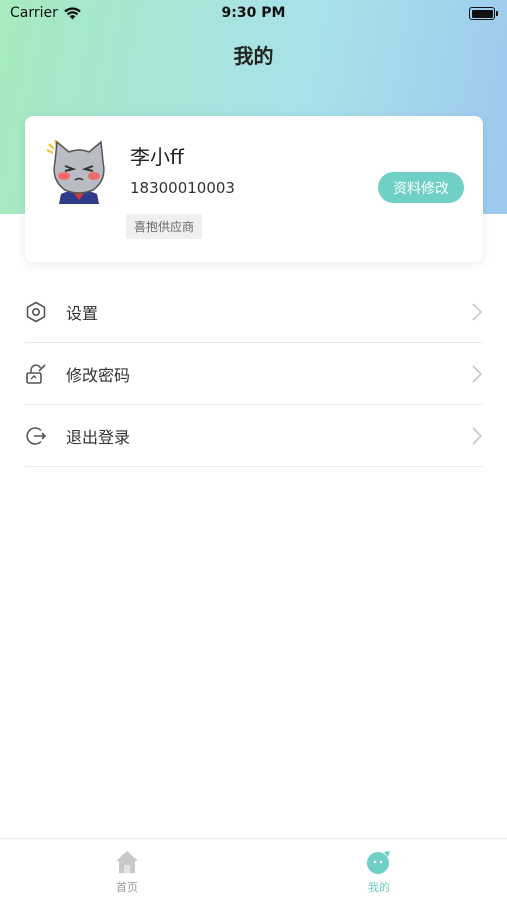  I want to click on menu-item-label: 设置, so click(82, 313).